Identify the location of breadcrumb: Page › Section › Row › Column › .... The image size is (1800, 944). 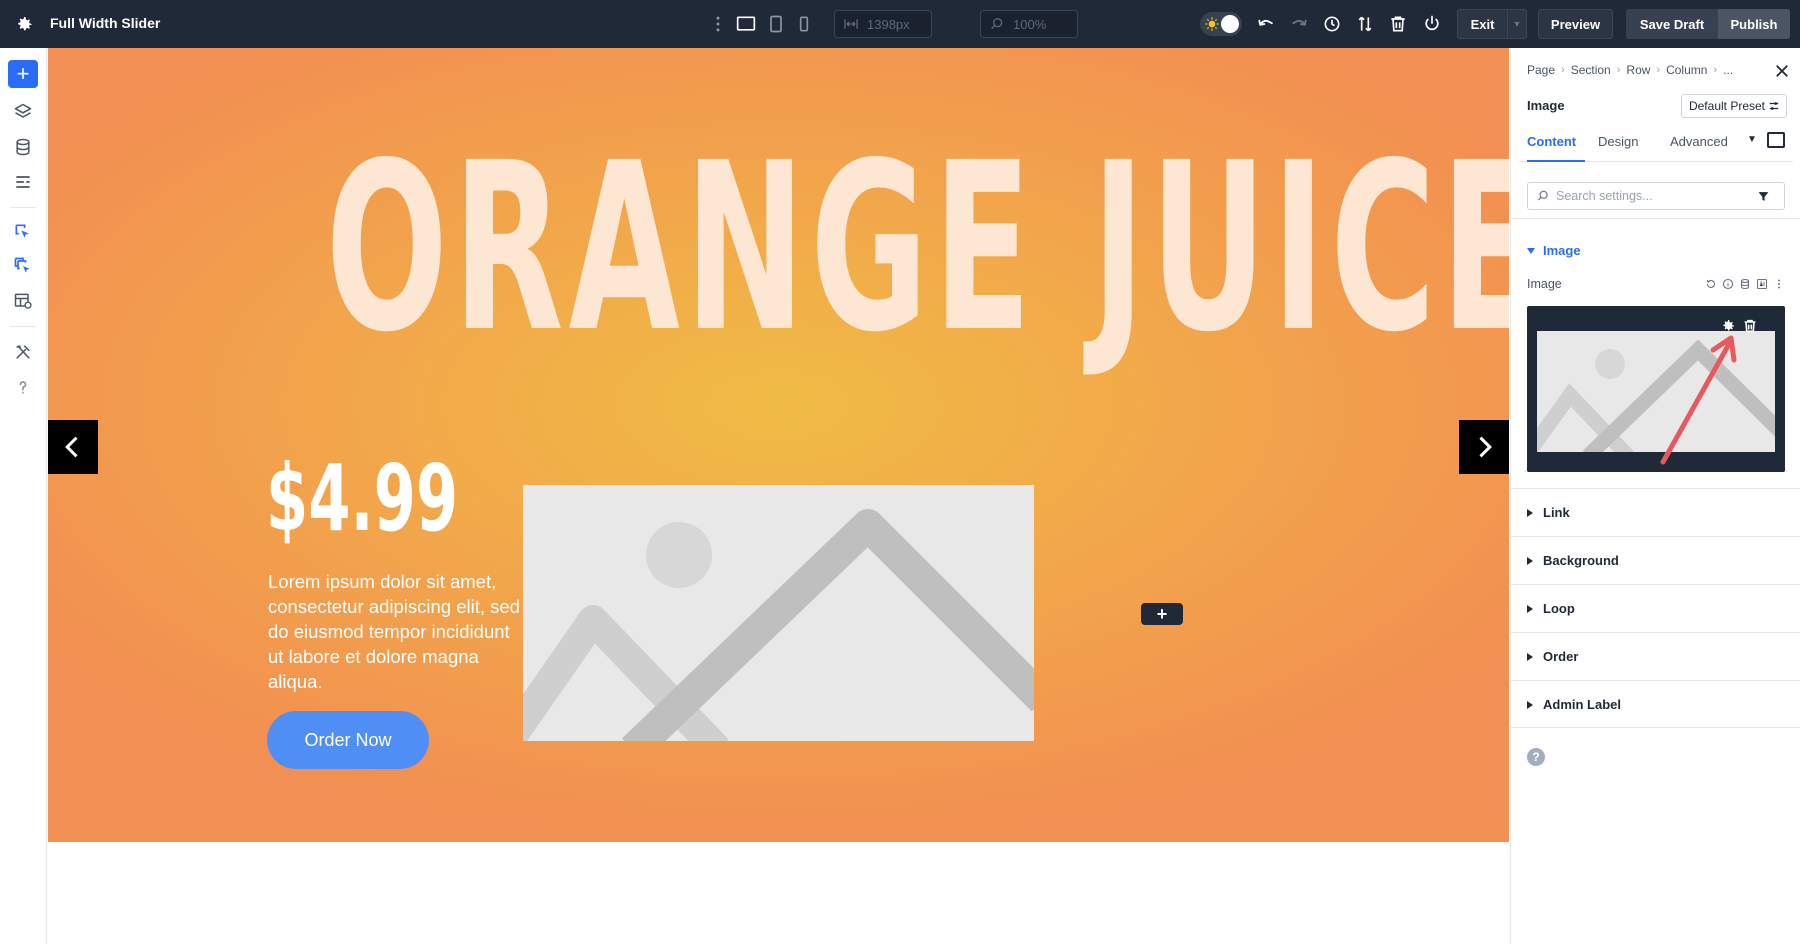
(1630, 70).